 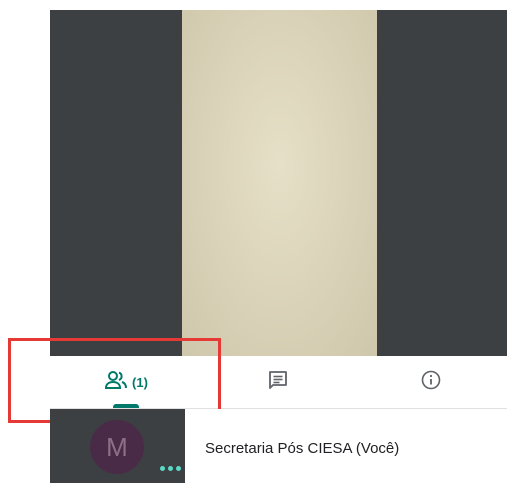 I want to click on speaking-dots-icon, so click(x=170, y=468).